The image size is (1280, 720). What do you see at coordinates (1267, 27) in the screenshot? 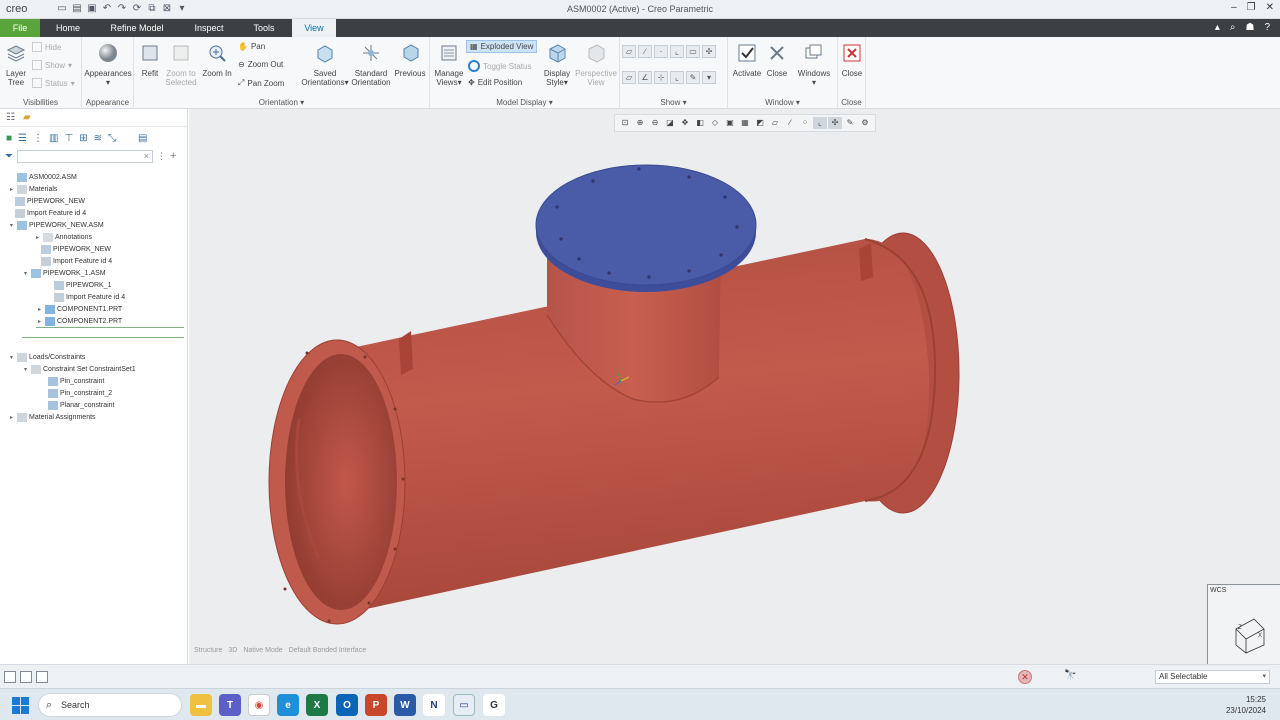
I see `help-icon: ?` at bounding box center [1267, 27].